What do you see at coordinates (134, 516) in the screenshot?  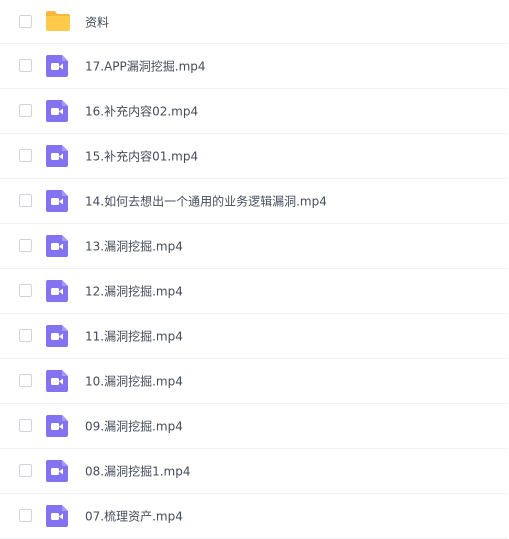 I see `file-name: 07.梳理资产.mp4` at bounding box center [134, 516].